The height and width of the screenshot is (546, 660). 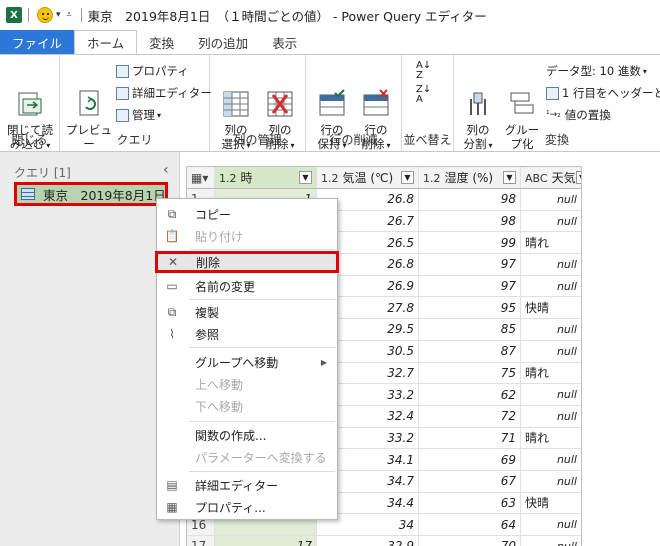 I want to click on menu-item-duplicate: ⧉ 複製, so click(x=247, y=312).